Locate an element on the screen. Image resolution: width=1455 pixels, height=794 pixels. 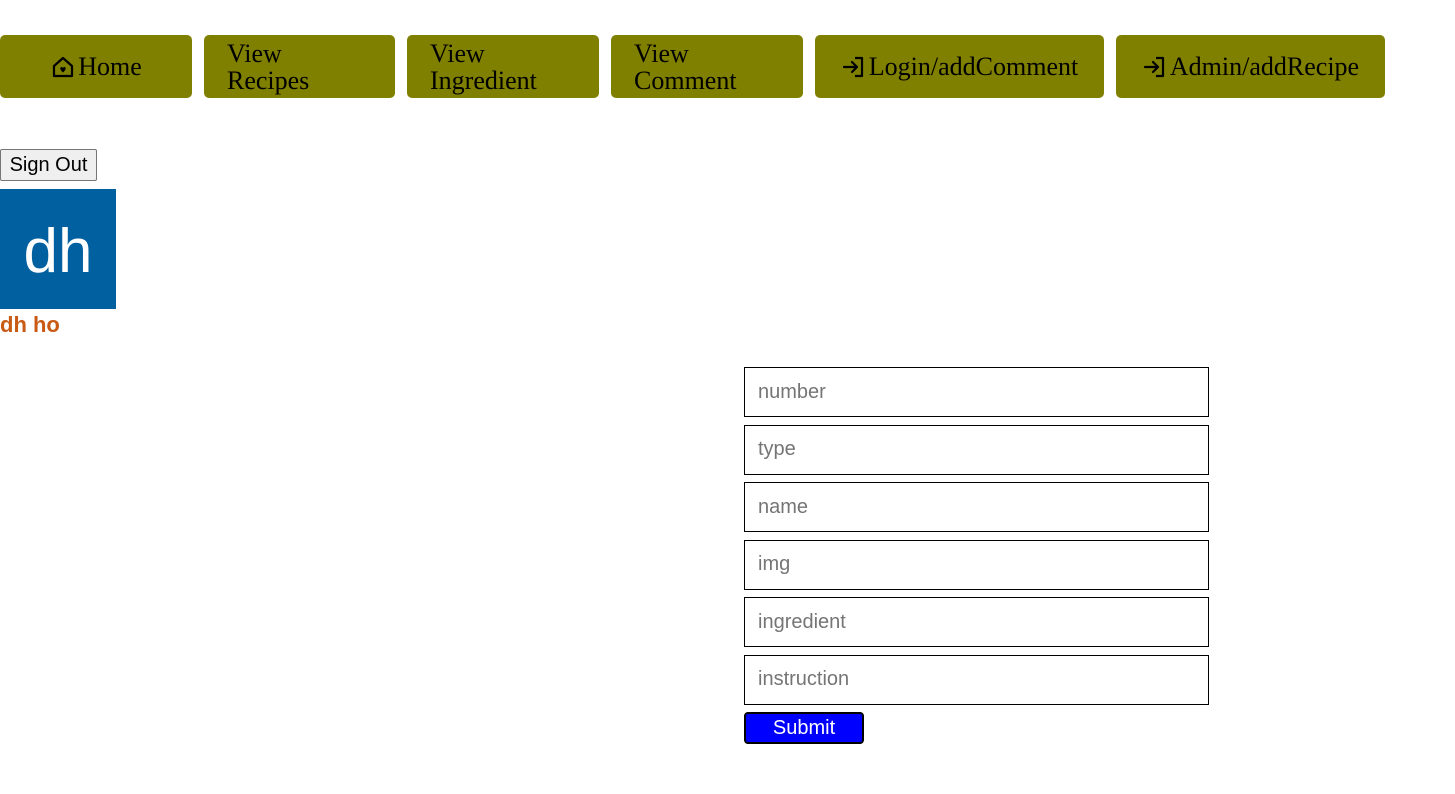
nav-view-recipes-button: View Recipes is located at coordinates (299, 66).